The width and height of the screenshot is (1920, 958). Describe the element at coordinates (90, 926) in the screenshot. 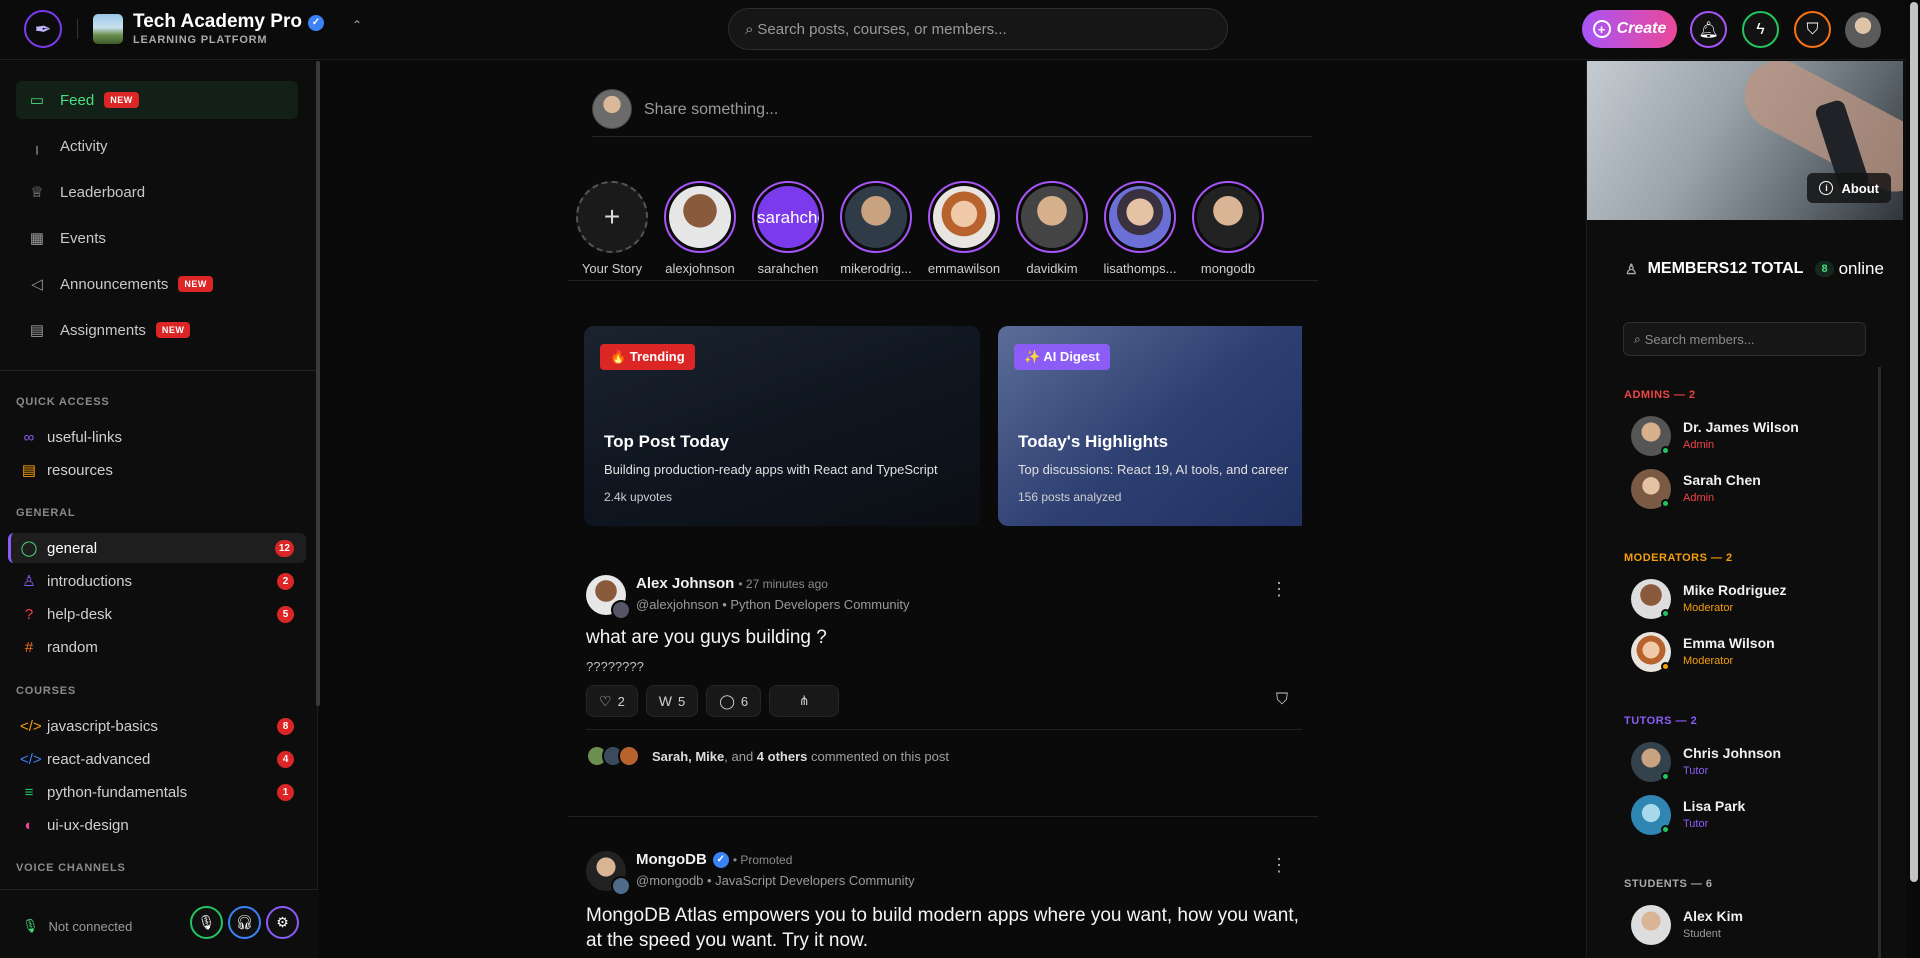

I see `voice-status-text: Not connected` at that location.